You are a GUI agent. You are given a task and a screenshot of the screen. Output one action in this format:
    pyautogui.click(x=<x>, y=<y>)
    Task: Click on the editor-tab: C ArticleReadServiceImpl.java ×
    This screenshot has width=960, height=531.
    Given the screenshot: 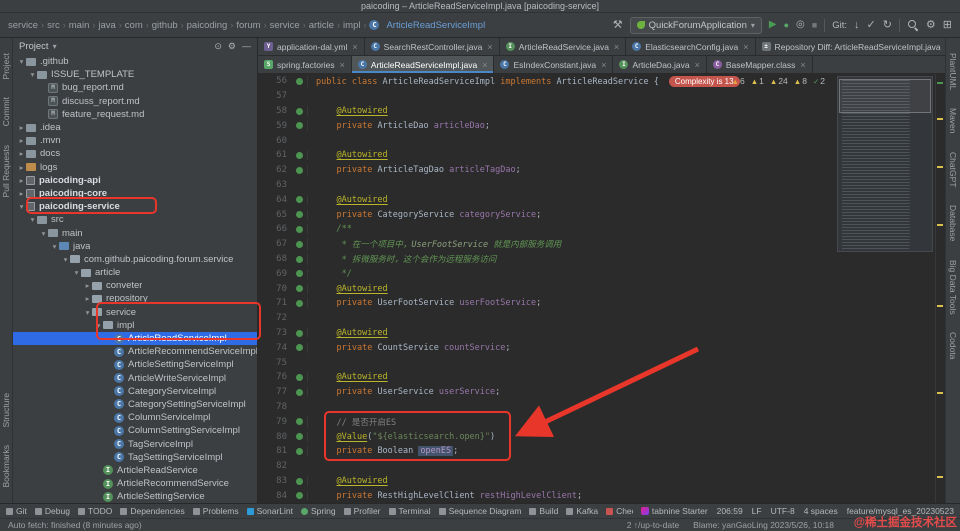 What is the action you would take?
    pyautogui.click(x=423, y=64)
    